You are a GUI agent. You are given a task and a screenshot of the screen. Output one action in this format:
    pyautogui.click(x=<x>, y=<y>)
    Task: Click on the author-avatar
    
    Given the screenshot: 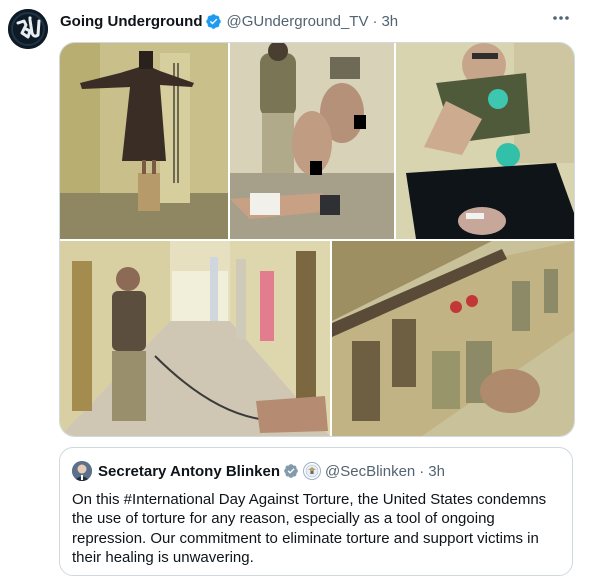 What is the action you would take?
    pyautogui.click(x=28, y=29)
    